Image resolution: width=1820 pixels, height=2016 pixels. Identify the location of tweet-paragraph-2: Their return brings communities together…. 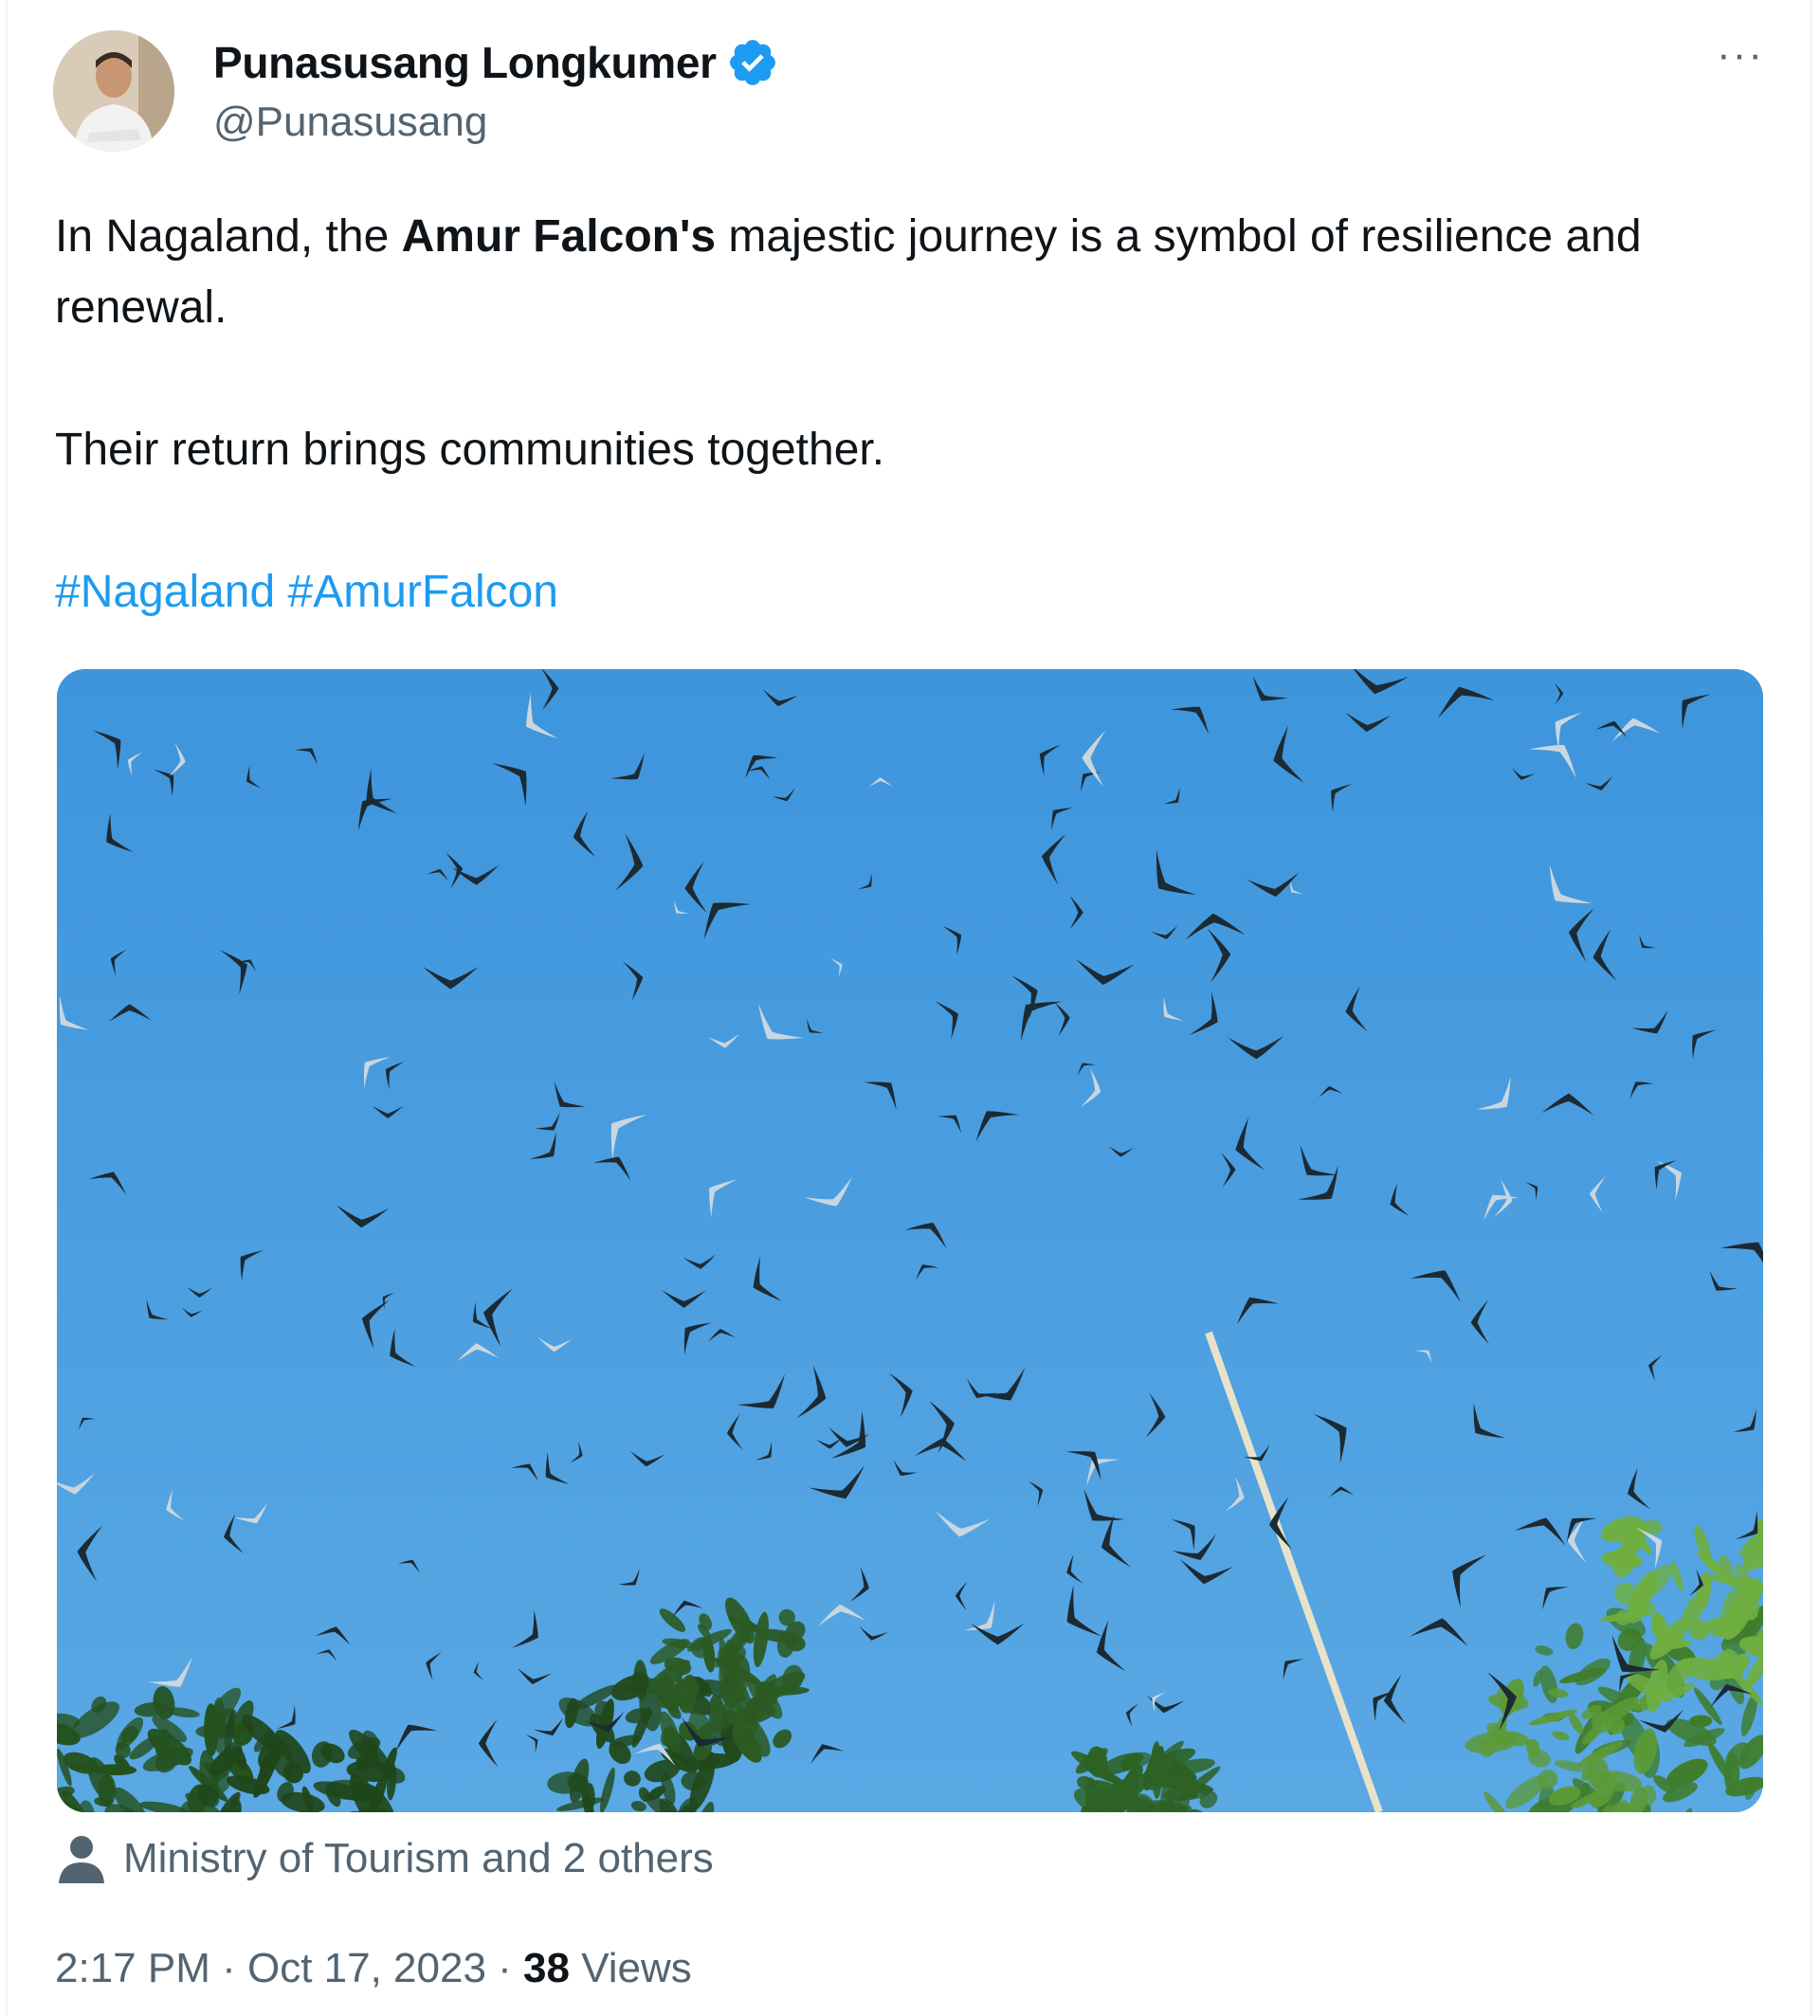
(470, 450).